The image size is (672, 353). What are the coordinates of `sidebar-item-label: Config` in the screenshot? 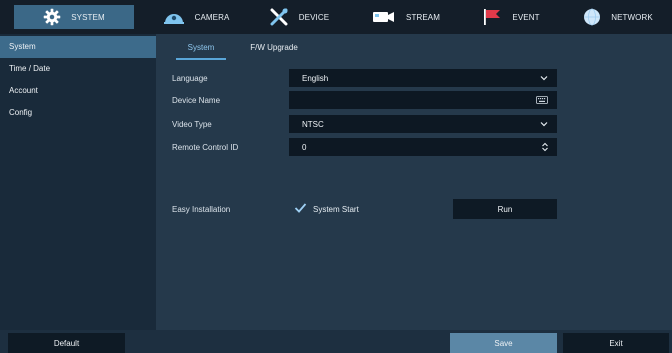 It's located at (21, 112).